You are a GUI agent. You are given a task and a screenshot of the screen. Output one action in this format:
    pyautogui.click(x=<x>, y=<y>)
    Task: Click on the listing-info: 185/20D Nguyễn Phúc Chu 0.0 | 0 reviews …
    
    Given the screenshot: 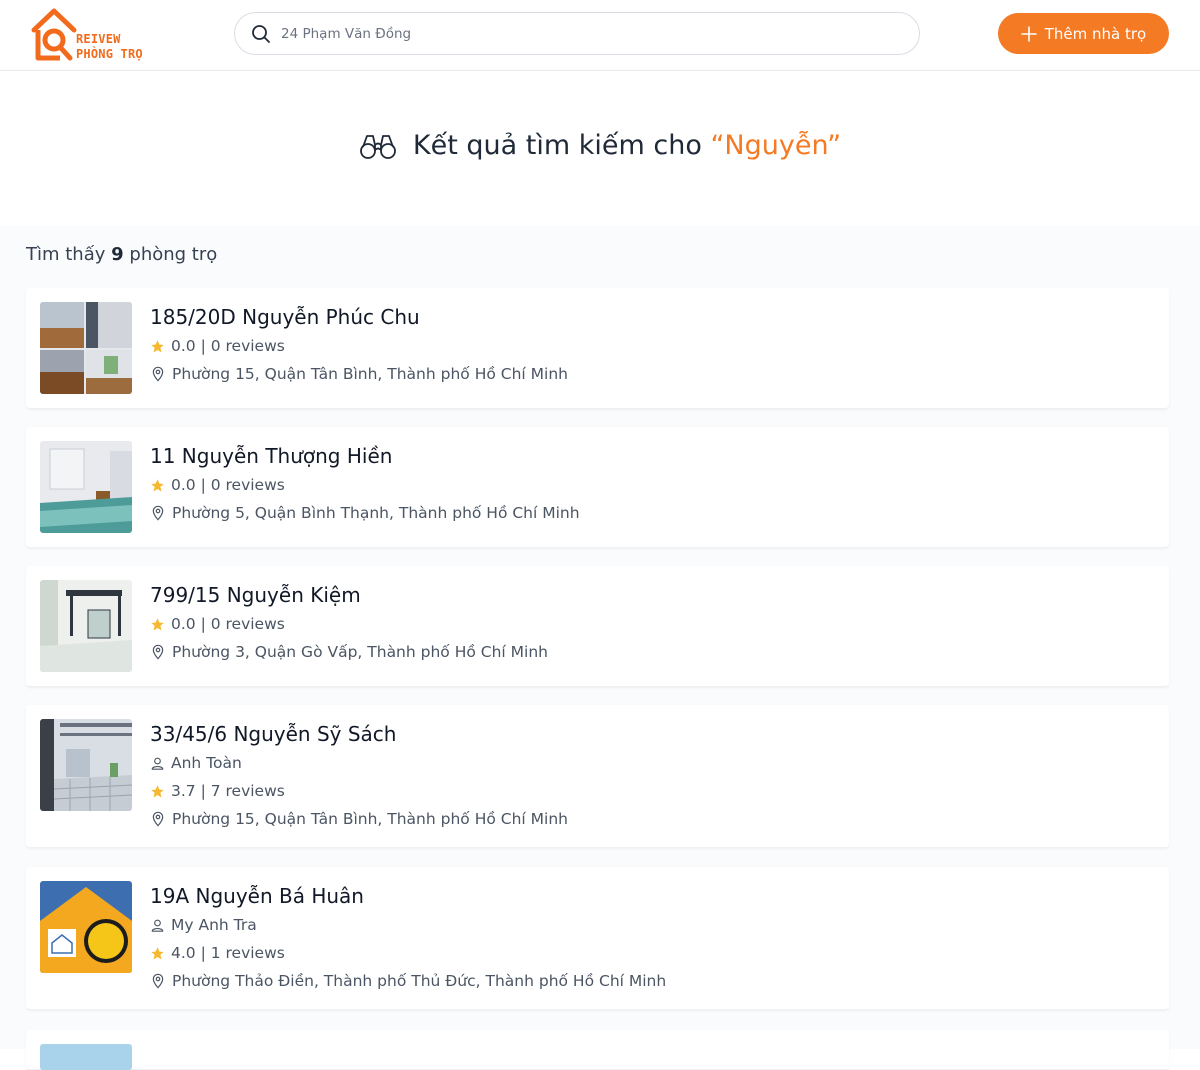 What is the action you would take?
    pyautogui.click(x=359, y=345)
    